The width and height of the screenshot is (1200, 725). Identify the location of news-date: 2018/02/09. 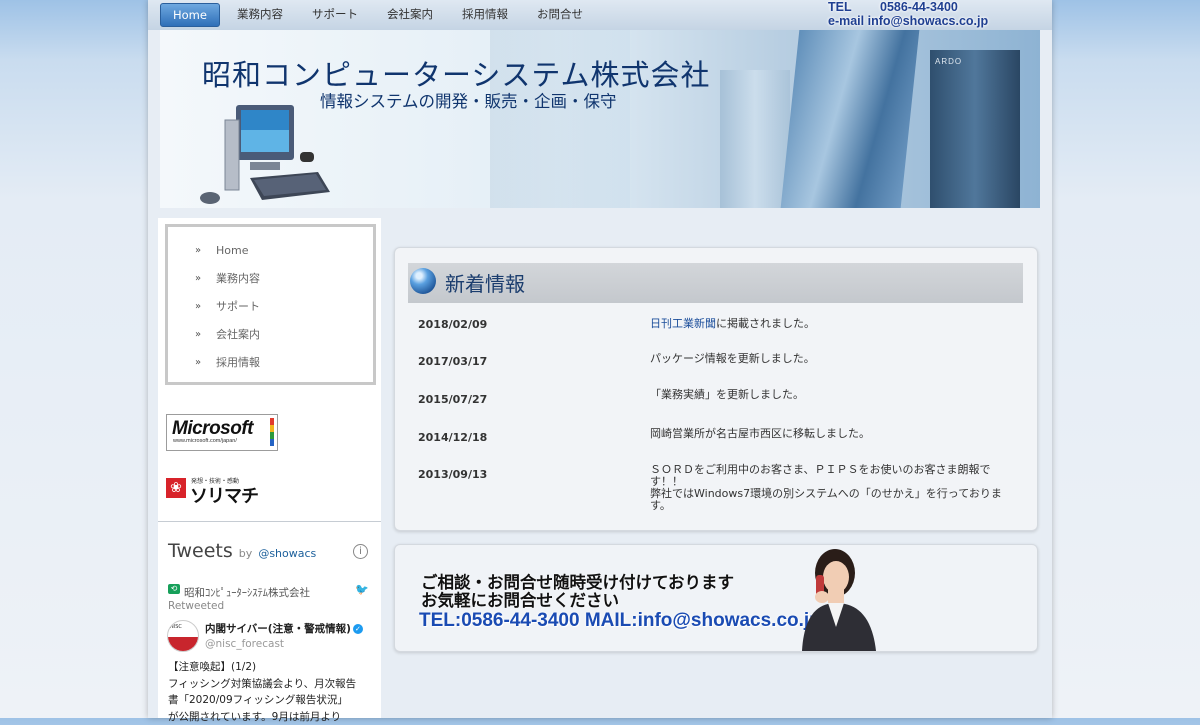
(452, 324).